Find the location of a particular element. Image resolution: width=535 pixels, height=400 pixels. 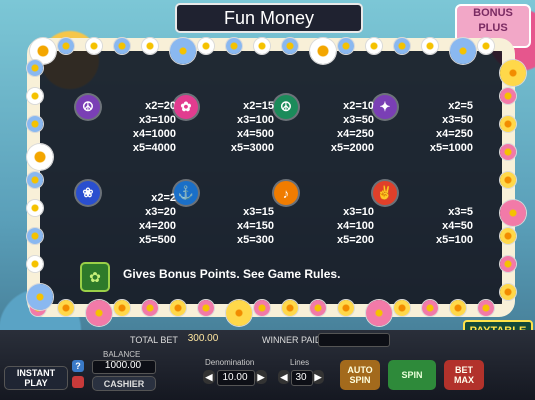

dove-icon: ✦ is located at coordinates (385, 107).